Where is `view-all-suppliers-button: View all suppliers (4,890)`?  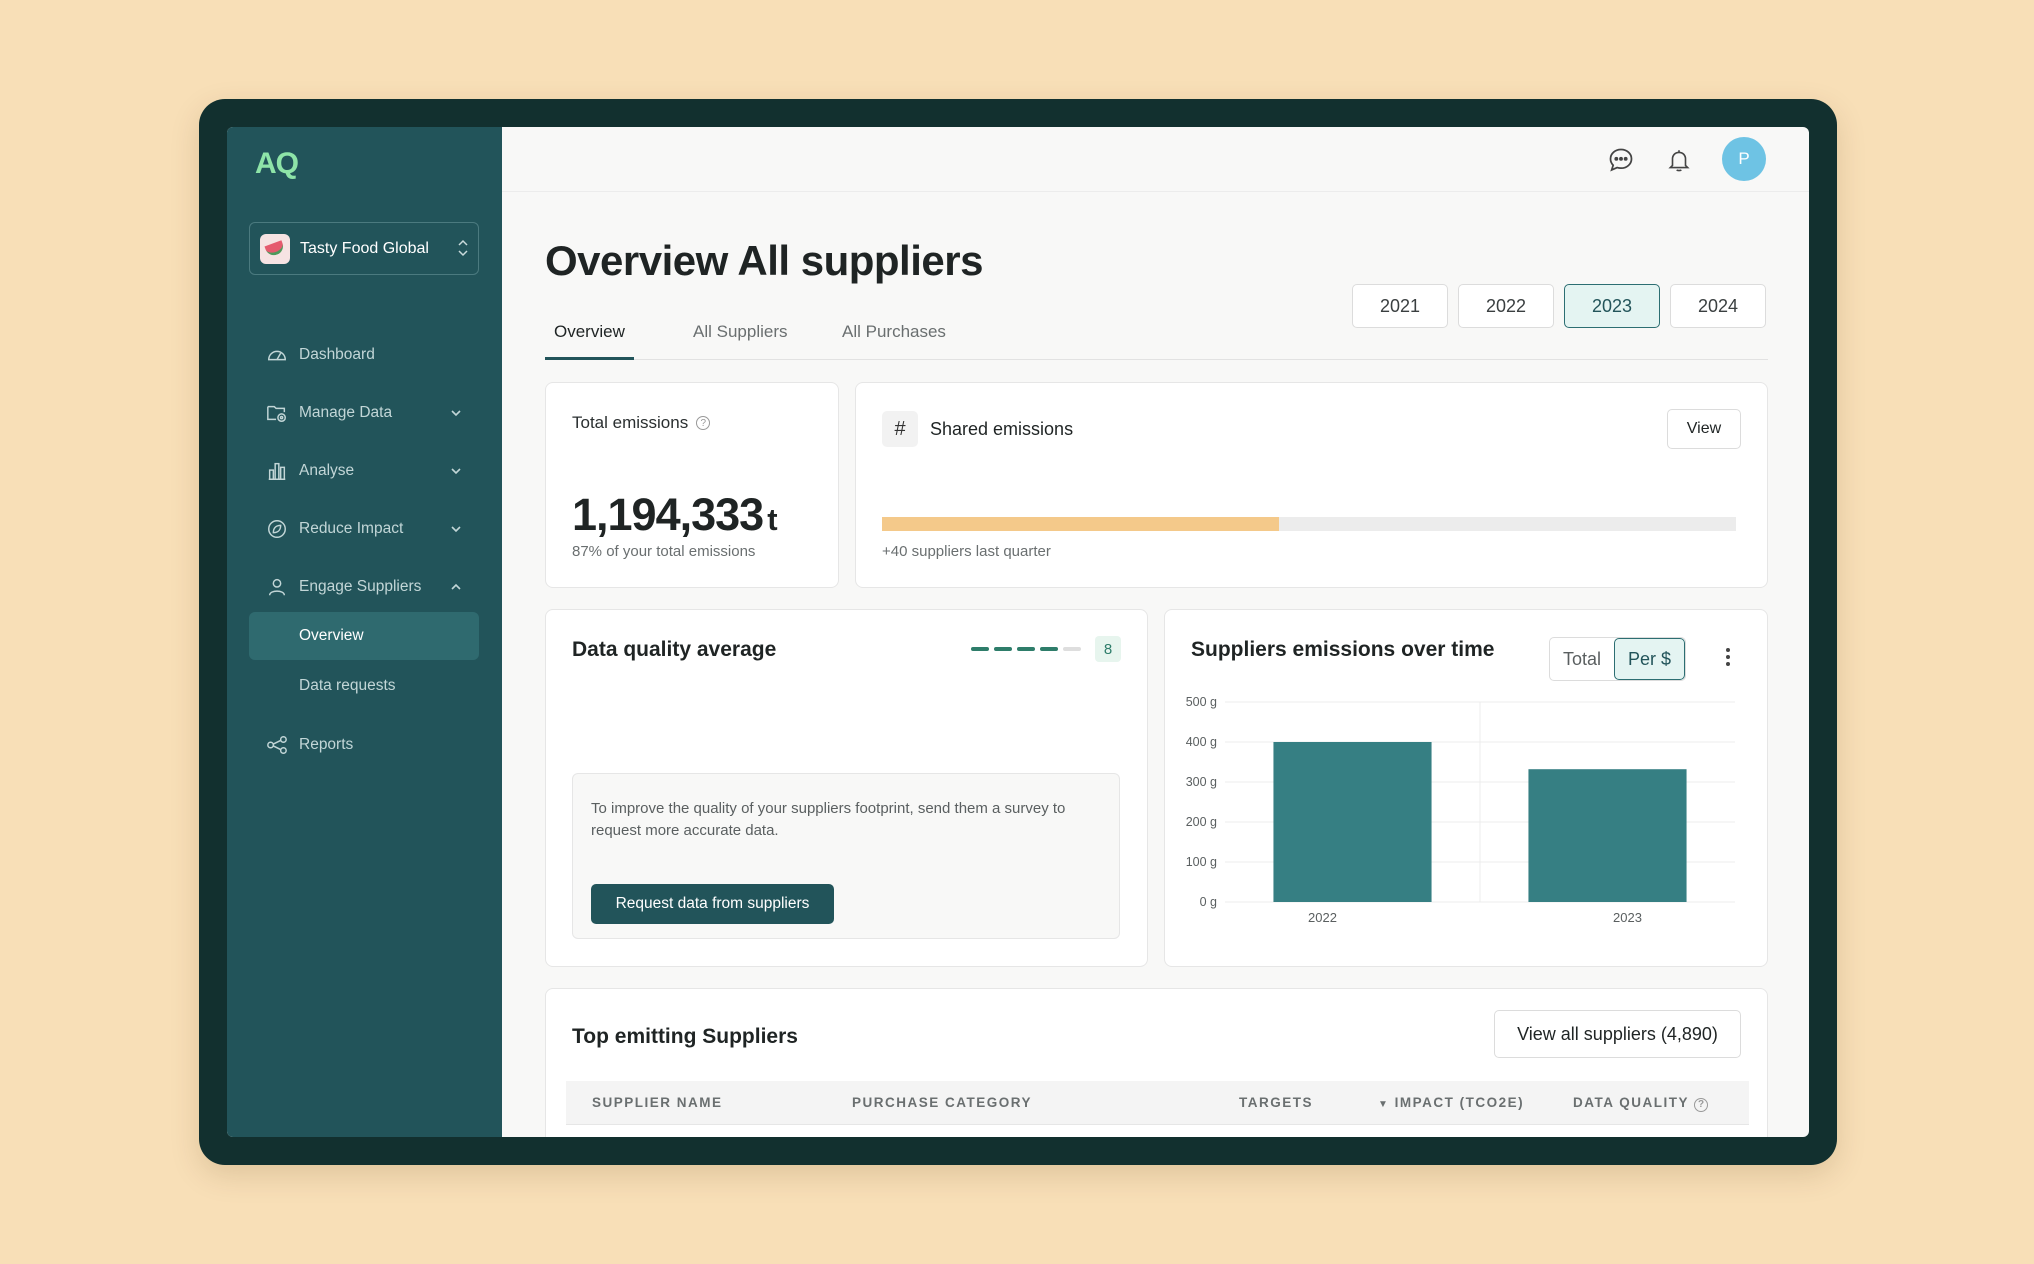 view-all-suppliers-button: View all suppliers (4,890) is located at coordinates (1617, 1034).